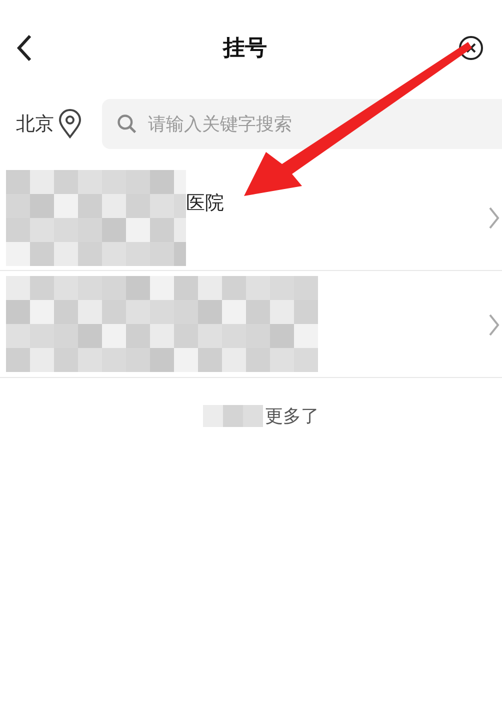 Image resolution: width=502 pixels, height=718 pixels. Describe the element at coordinates (35, 124) in the screenshot. I see `city-label: 北京` at that location.